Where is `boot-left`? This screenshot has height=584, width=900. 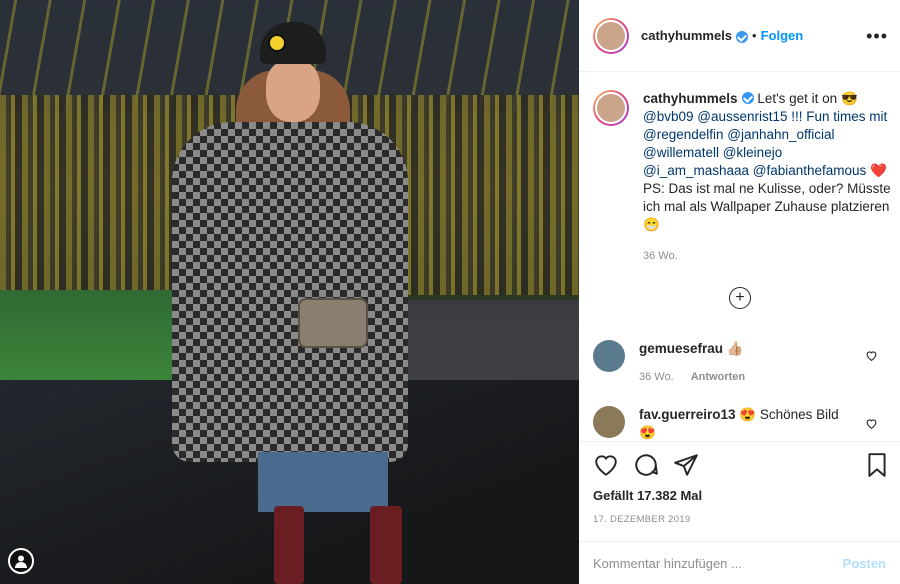
boot-left is located at coordinates (289, 545).